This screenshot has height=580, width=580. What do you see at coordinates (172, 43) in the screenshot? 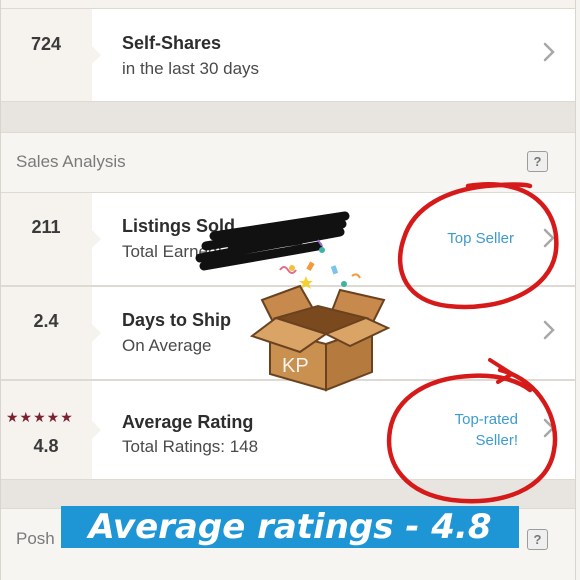
I see `self-shares-title: Self-Shares` at bounding box center [172, 43].